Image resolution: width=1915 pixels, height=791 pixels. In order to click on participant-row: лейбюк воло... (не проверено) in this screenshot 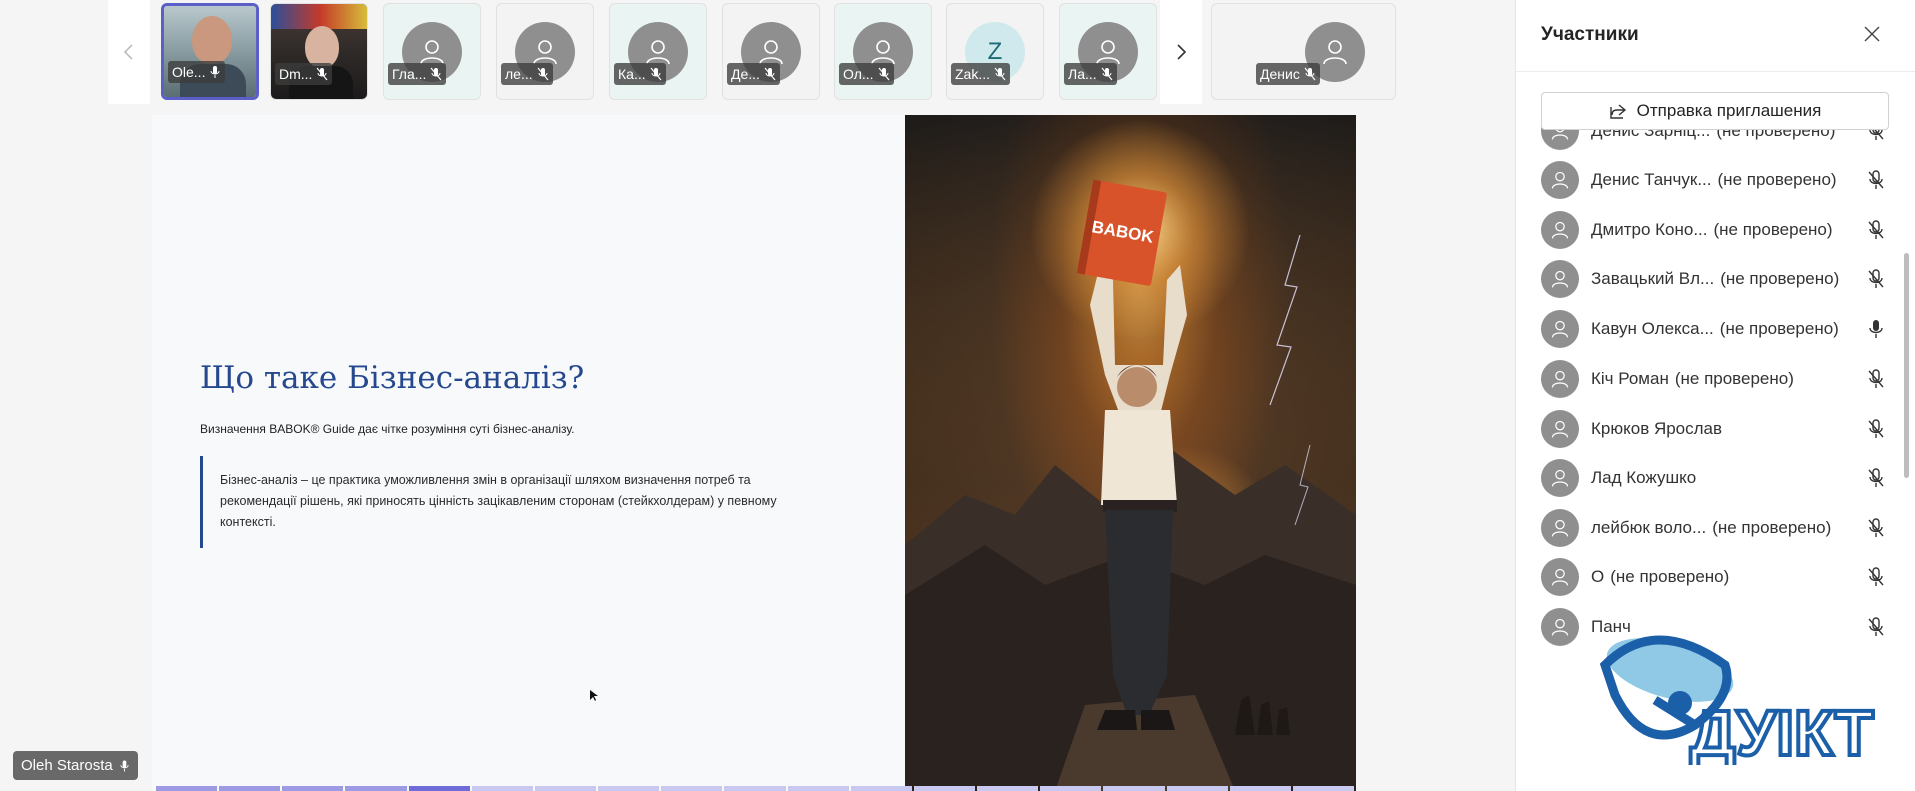, I will do `click(1712, 528)`.